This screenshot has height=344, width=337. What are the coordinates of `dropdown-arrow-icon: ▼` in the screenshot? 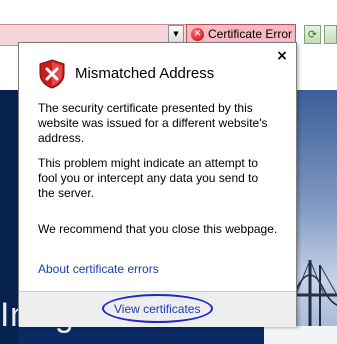 It's located at (176, 34).